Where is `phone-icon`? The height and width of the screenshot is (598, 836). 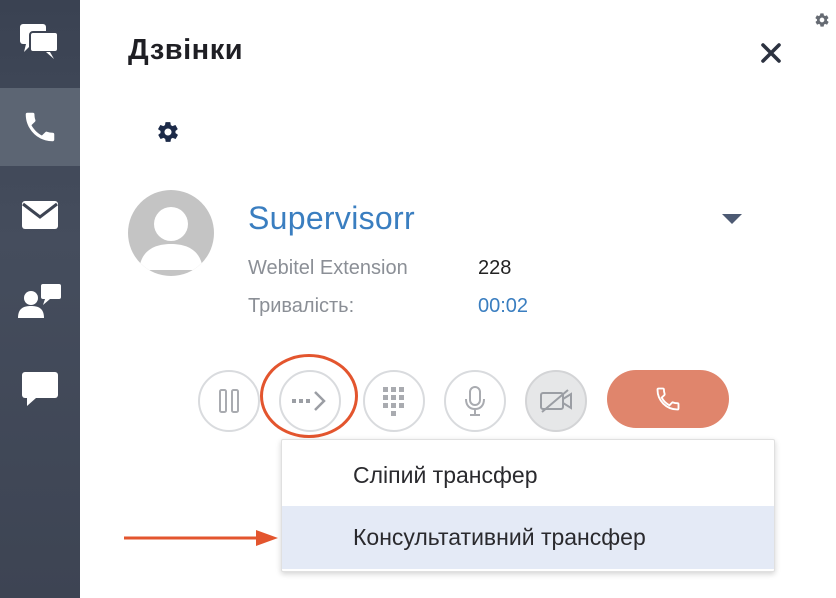
phone-icon is located at coordinates (40, 127).